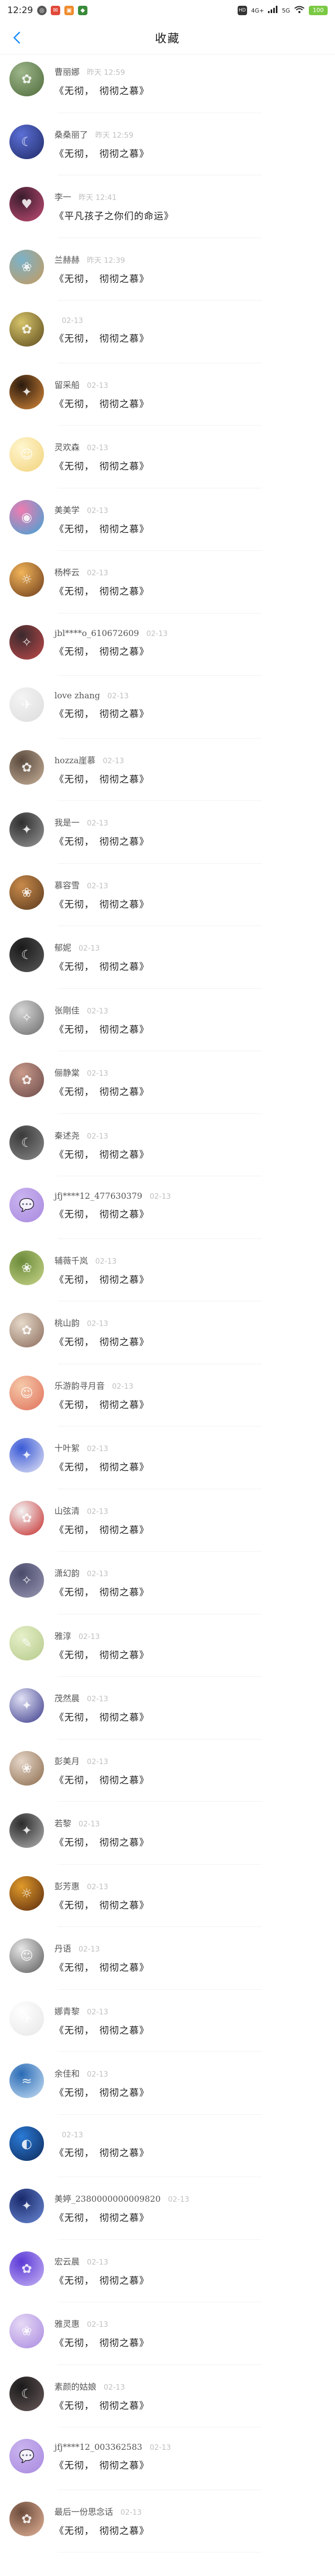 This screenshot has width=335, height=2576. Describe the element at coordinates (167, 85) in the screenshot. I see `list-item: ✿ 曹丽娜 昨天 12:59 《无彻， 彻彻之慕》` at that location.